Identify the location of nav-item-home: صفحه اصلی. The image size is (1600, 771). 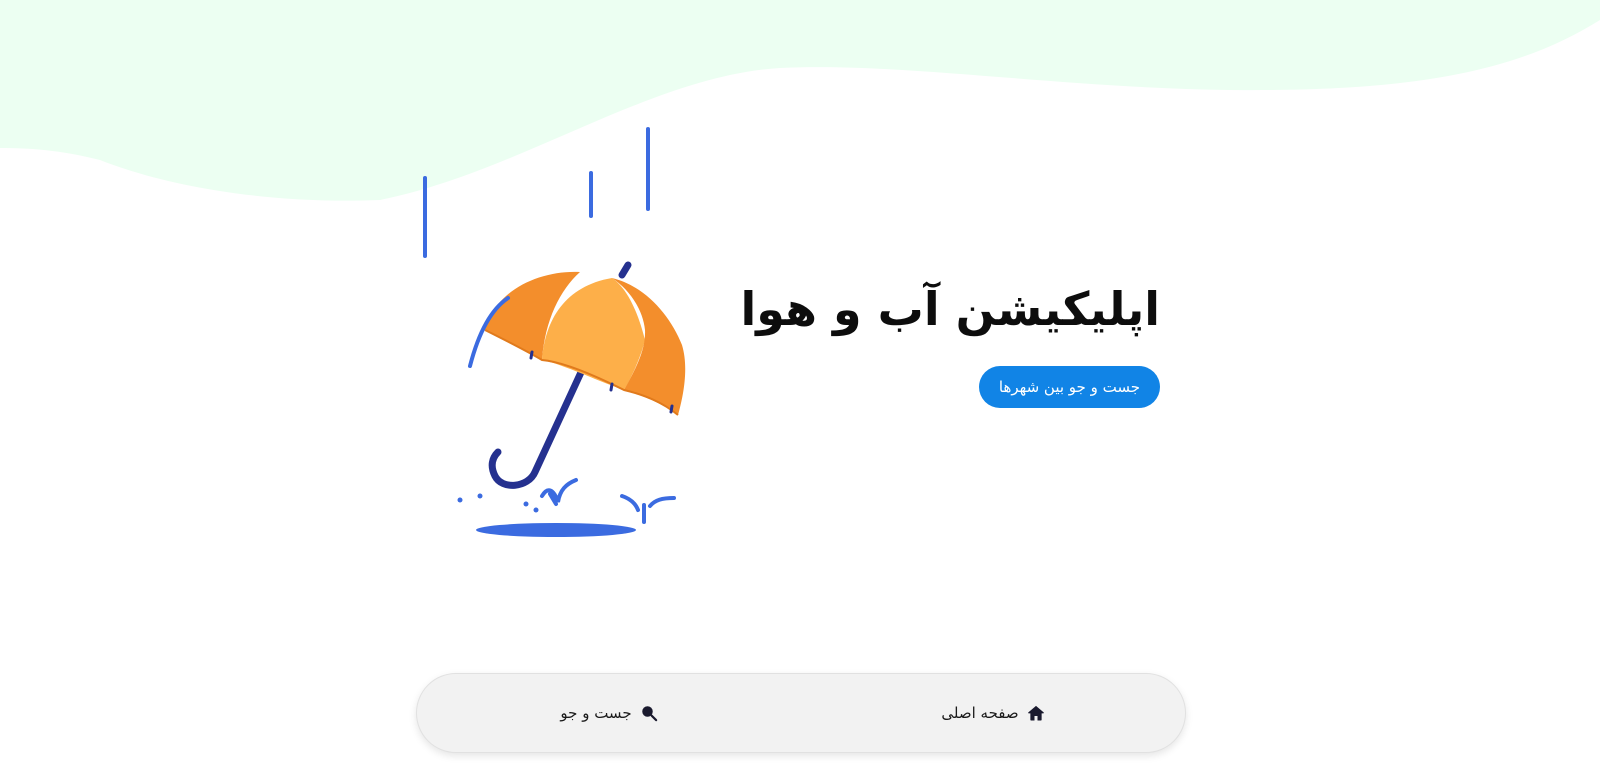
(993, 713).